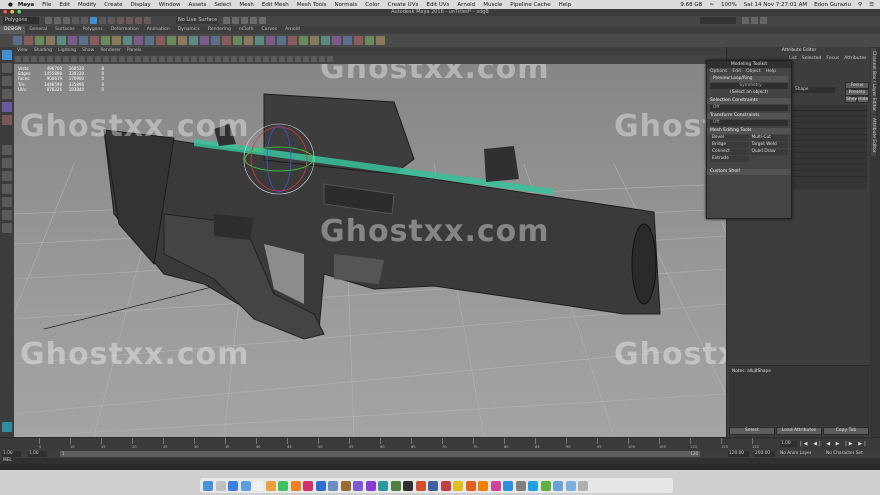 The width and height of the screenshot is (880, 495). I want to click on shelf-tab-curves: Curves, so click(270, 30).